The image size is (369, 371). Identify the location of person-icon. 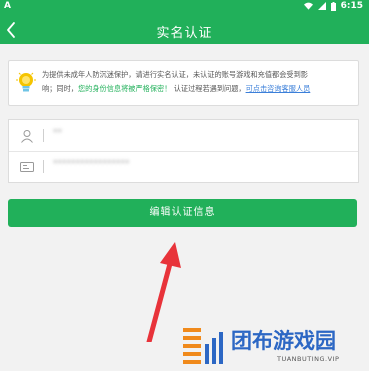
(27, 136).